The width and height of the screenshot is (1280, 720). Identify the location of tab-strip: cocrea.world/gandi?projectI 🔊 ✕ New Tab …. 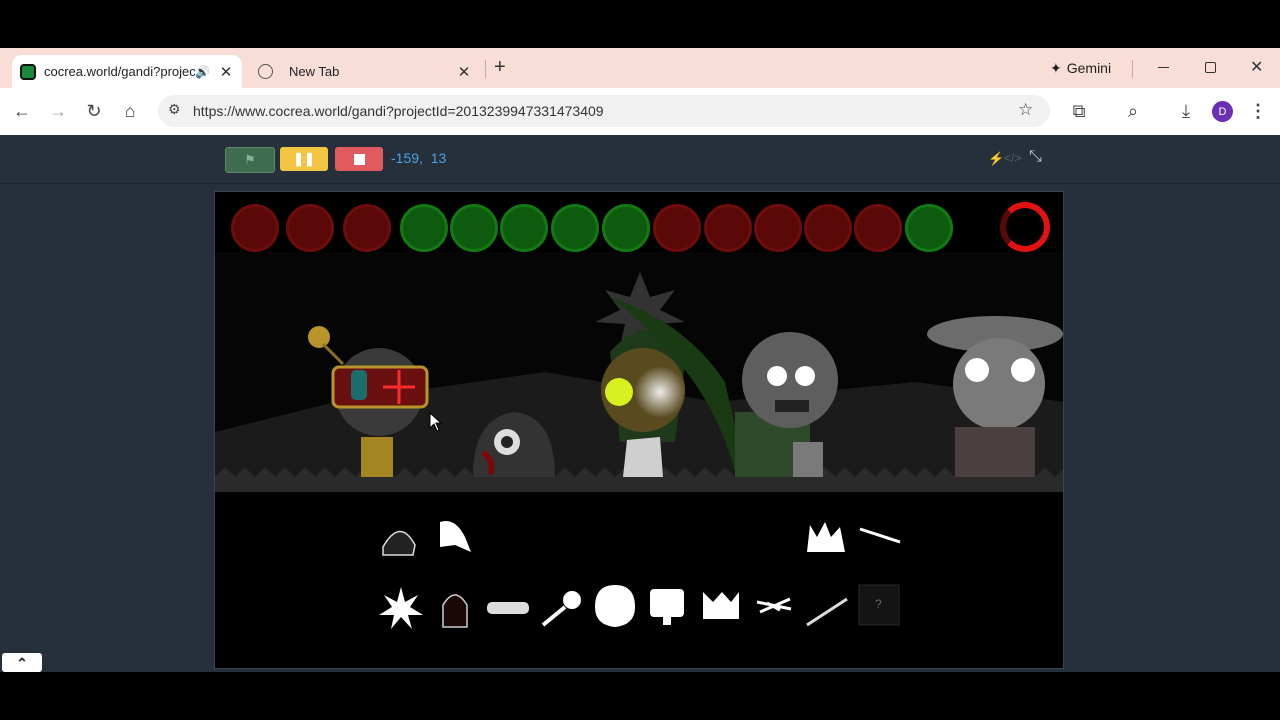
(640, 68).